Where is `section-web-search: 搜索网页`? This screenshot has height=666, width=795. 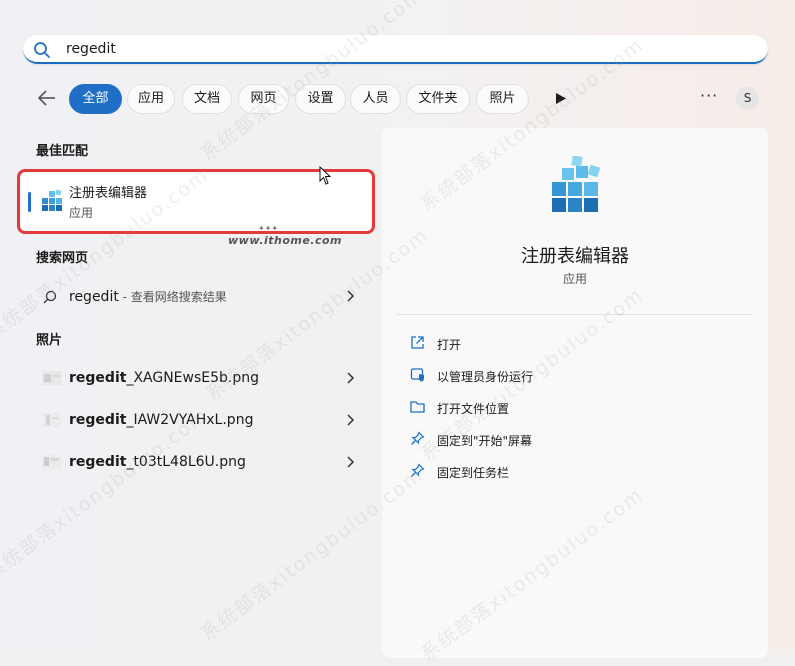 section-web-search: 搜索网页 is located at coordinates (62, 258).